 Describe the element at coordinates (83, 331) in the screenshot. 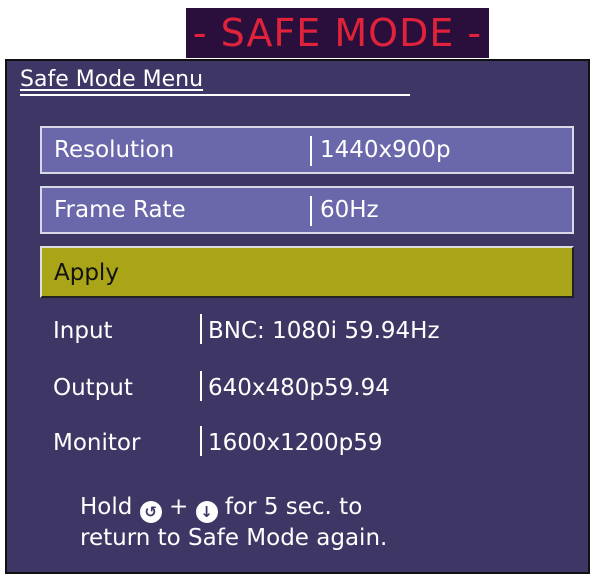

I see `input-label: Input` at that location.